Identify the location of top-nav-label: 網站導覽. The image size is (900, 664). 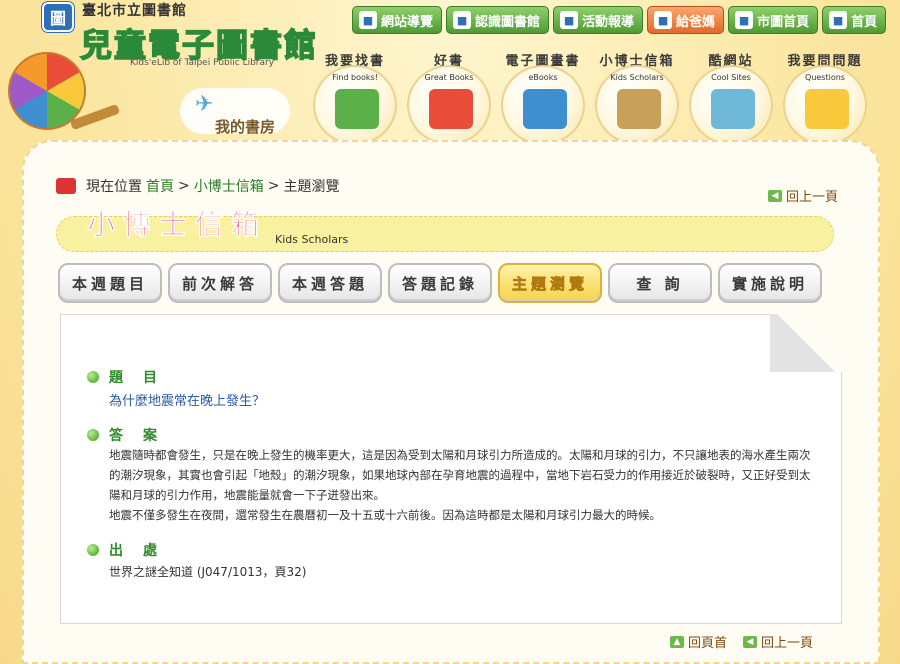
(407, 22).